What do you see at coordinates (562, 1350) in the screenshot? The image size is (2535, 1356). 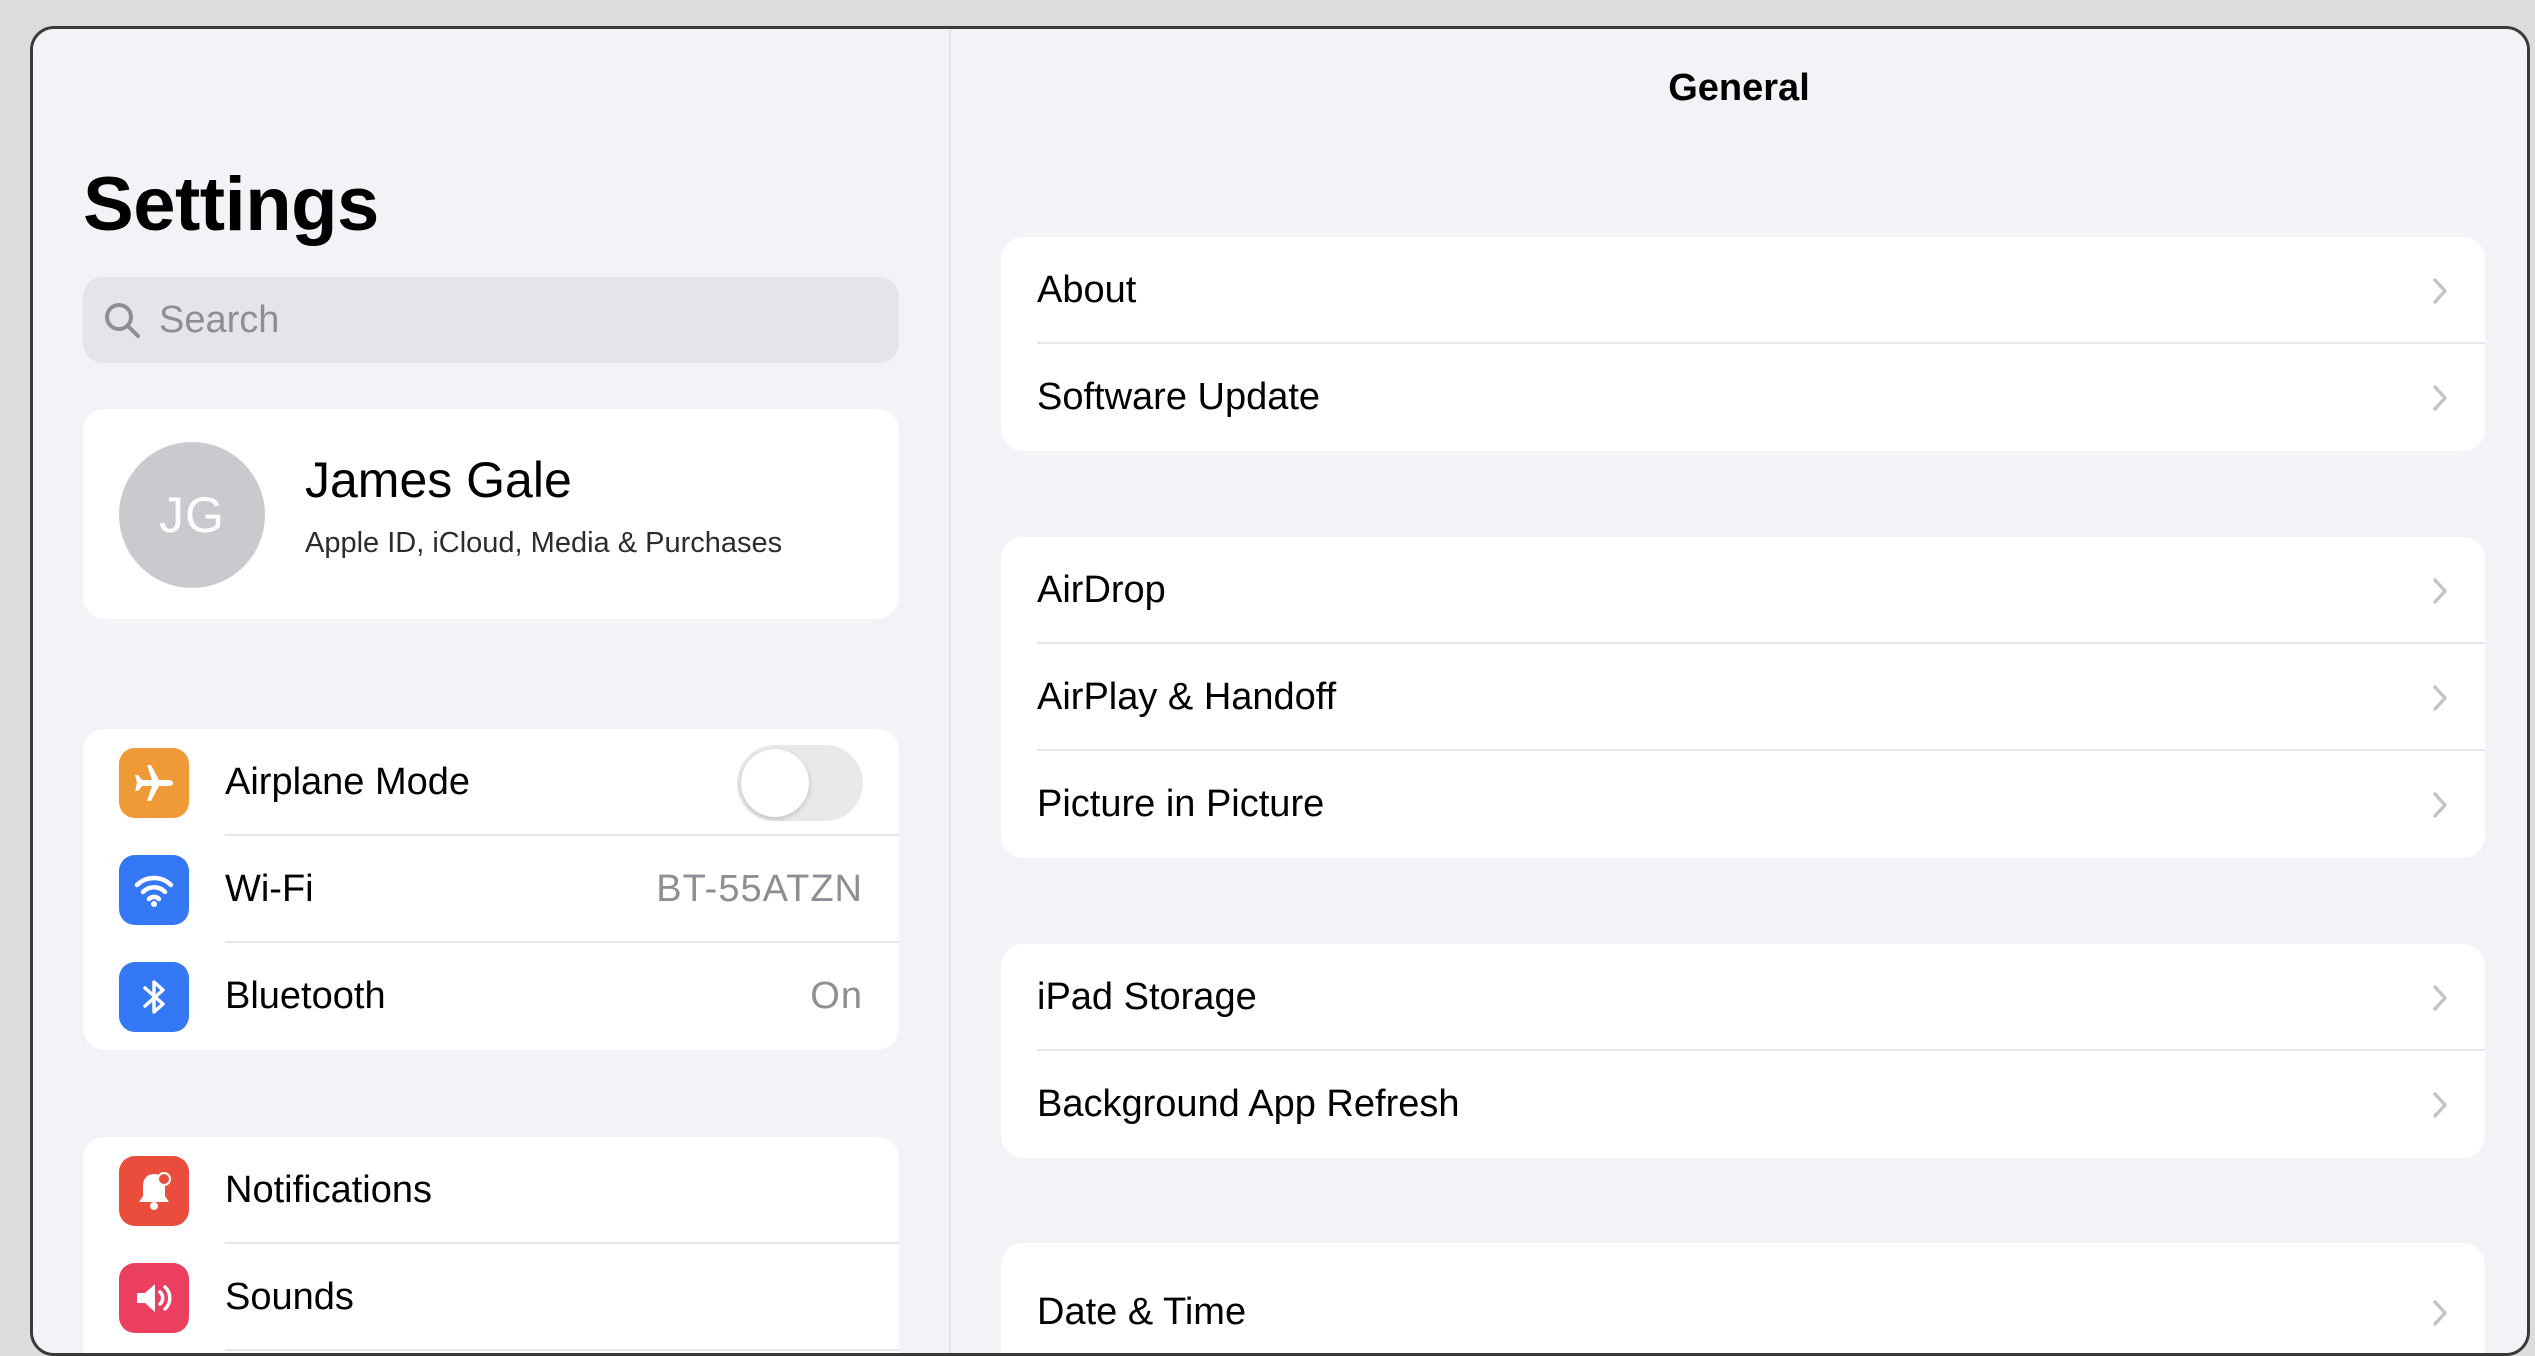 I see `divider` at bounding box center [562, 1350].